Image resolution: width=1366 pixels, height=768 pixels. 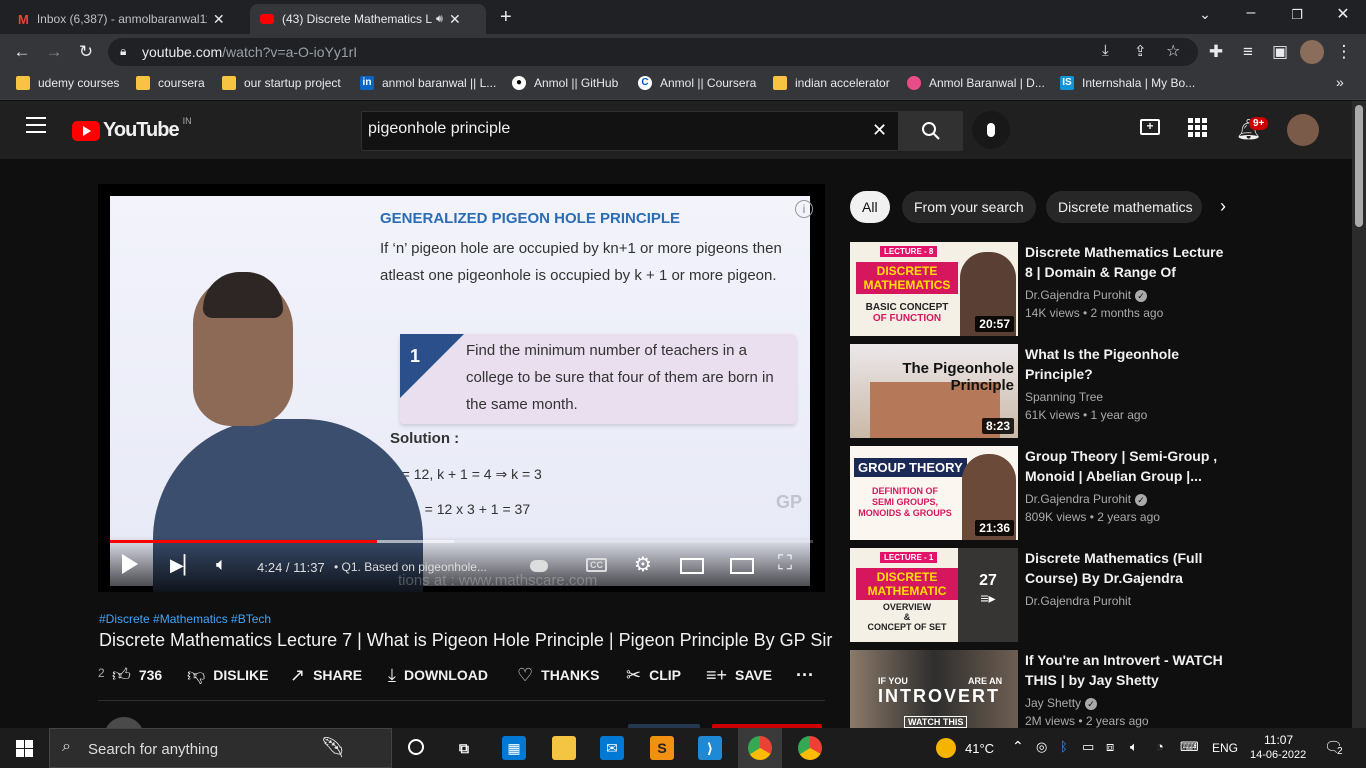 I want to click on task-view-icon: ⧉, so click(x=464, y=748).